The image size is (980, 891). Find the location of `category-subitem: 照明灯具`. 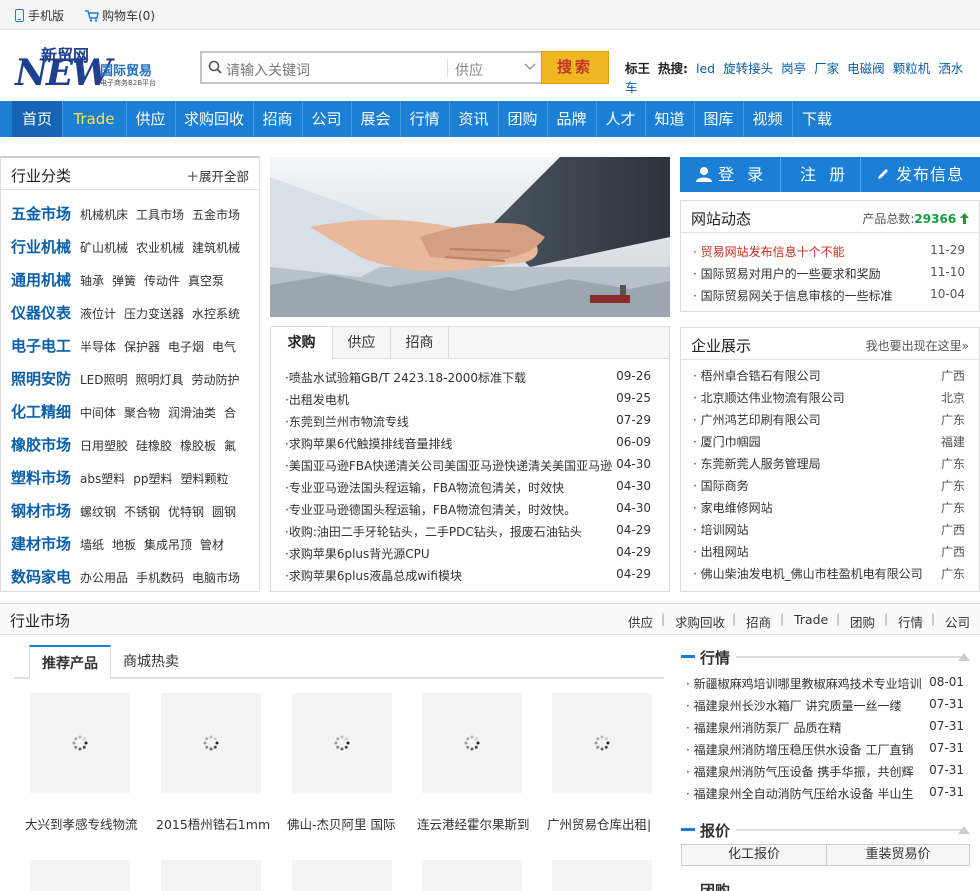

category-subitem: 照明灯具 is located at coordinates (160, 380).